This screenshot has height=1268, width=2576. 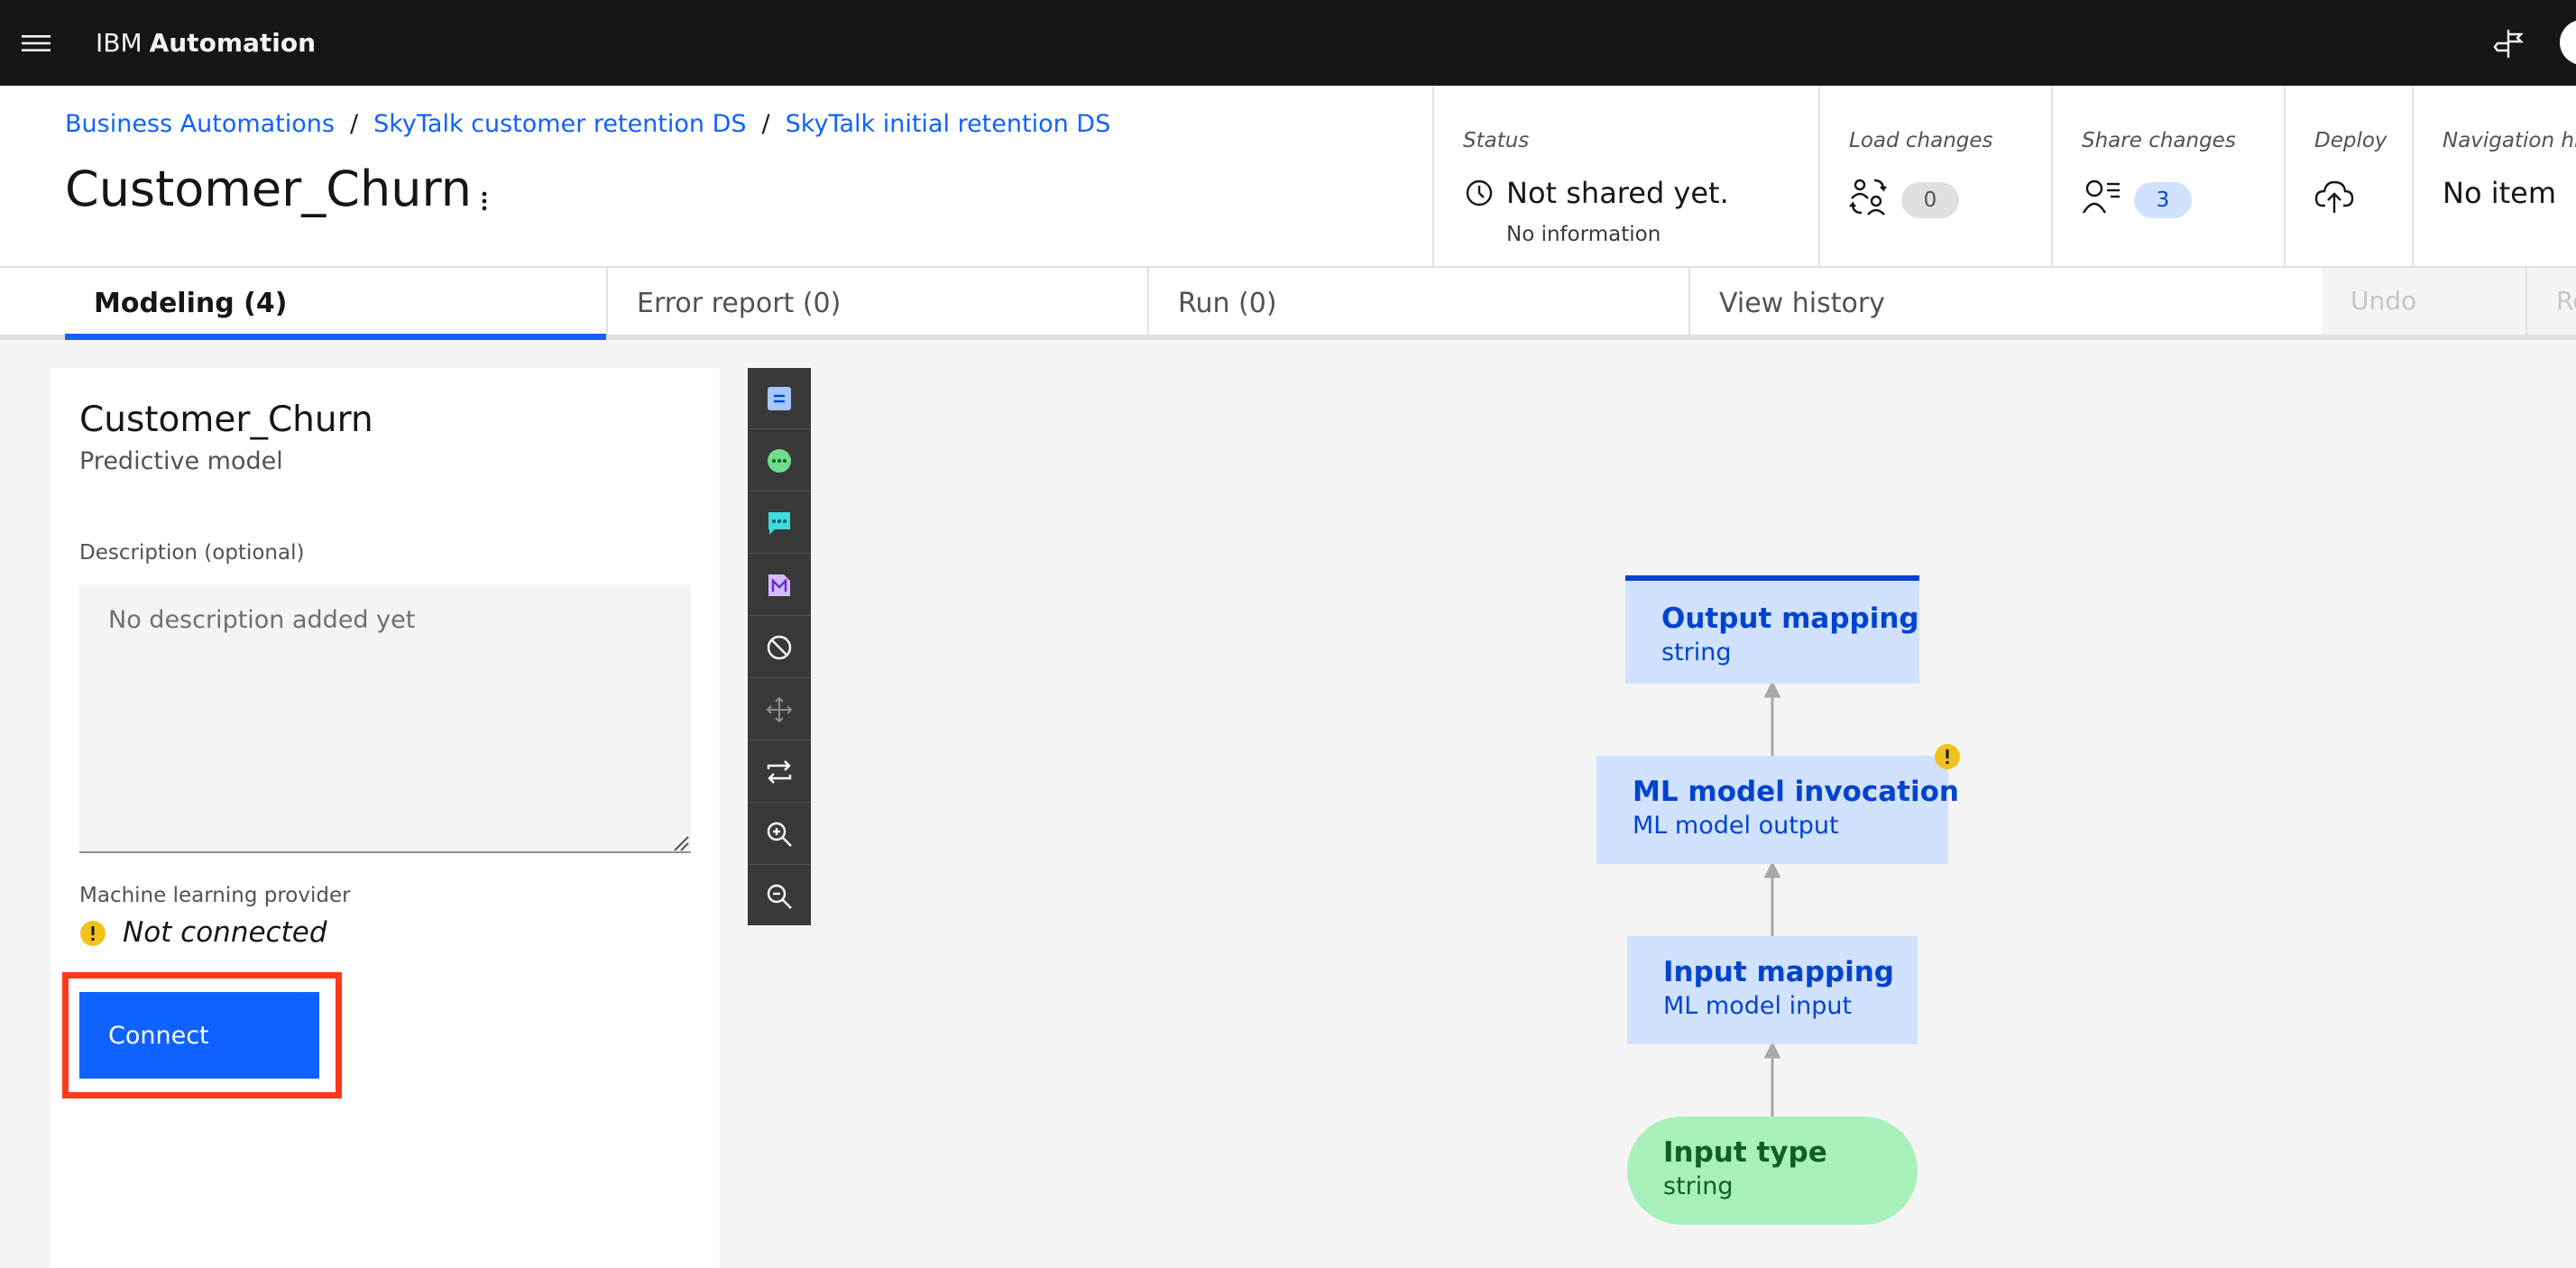 I want to click on status-section: Status Not shared yet. No information, so click(x=1625, y=177).